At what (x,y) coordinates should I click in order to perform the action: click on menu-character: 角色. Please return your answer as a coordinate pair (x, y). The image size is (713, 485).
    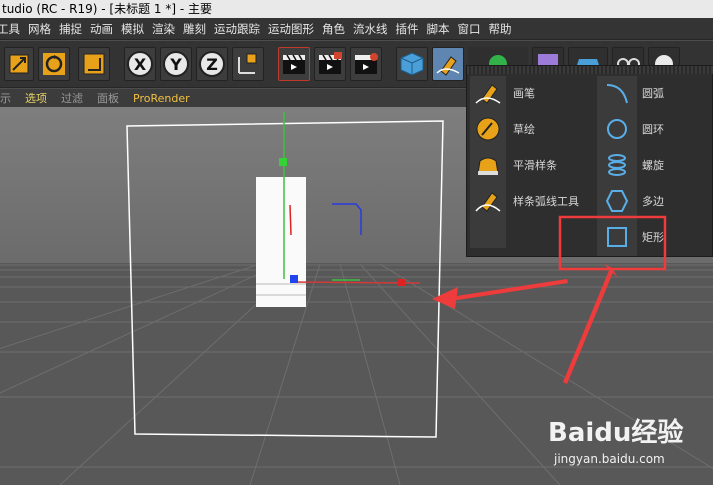
    Looking at the image, I should click on (337, 29).